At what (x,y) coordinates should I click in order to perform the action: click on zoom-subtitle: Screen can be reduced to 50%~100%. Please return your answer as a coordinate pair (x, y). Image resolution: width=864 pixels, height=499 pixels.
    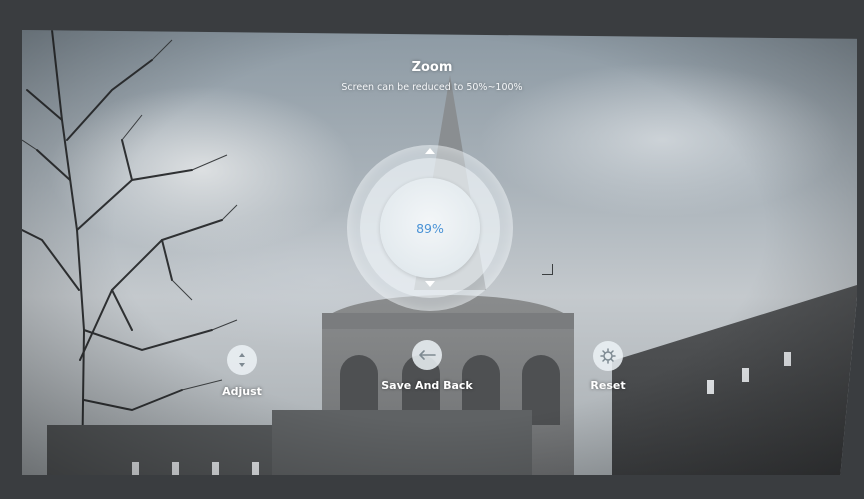
    Looking at the image, I should click on (432, 87).